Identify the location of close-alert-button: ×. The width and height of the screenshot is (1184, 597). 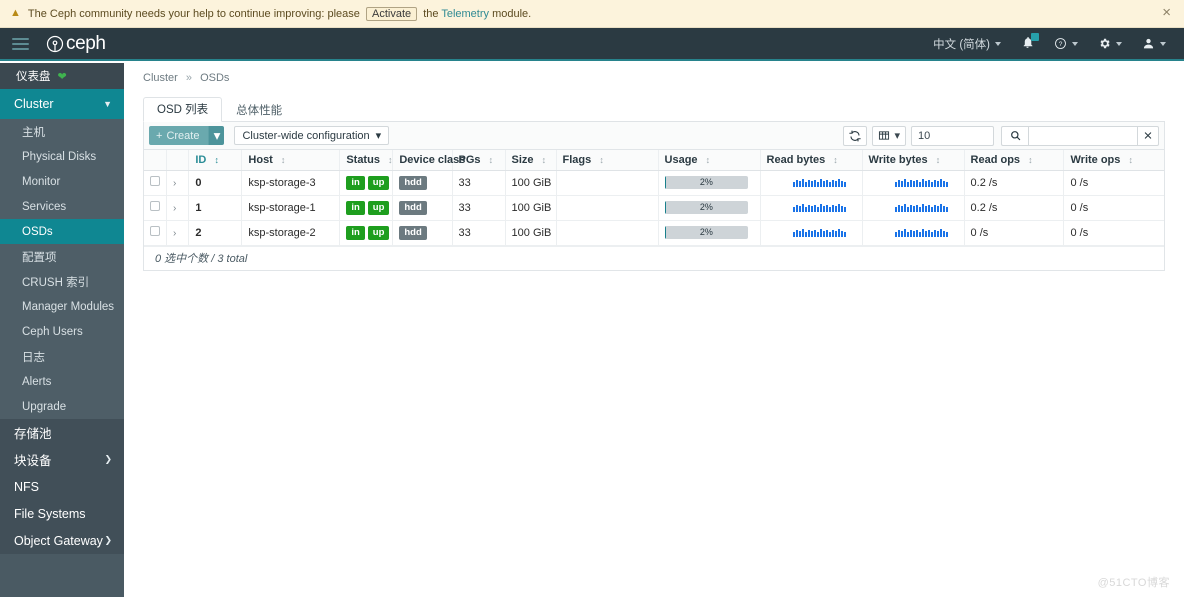
(1166, 12).